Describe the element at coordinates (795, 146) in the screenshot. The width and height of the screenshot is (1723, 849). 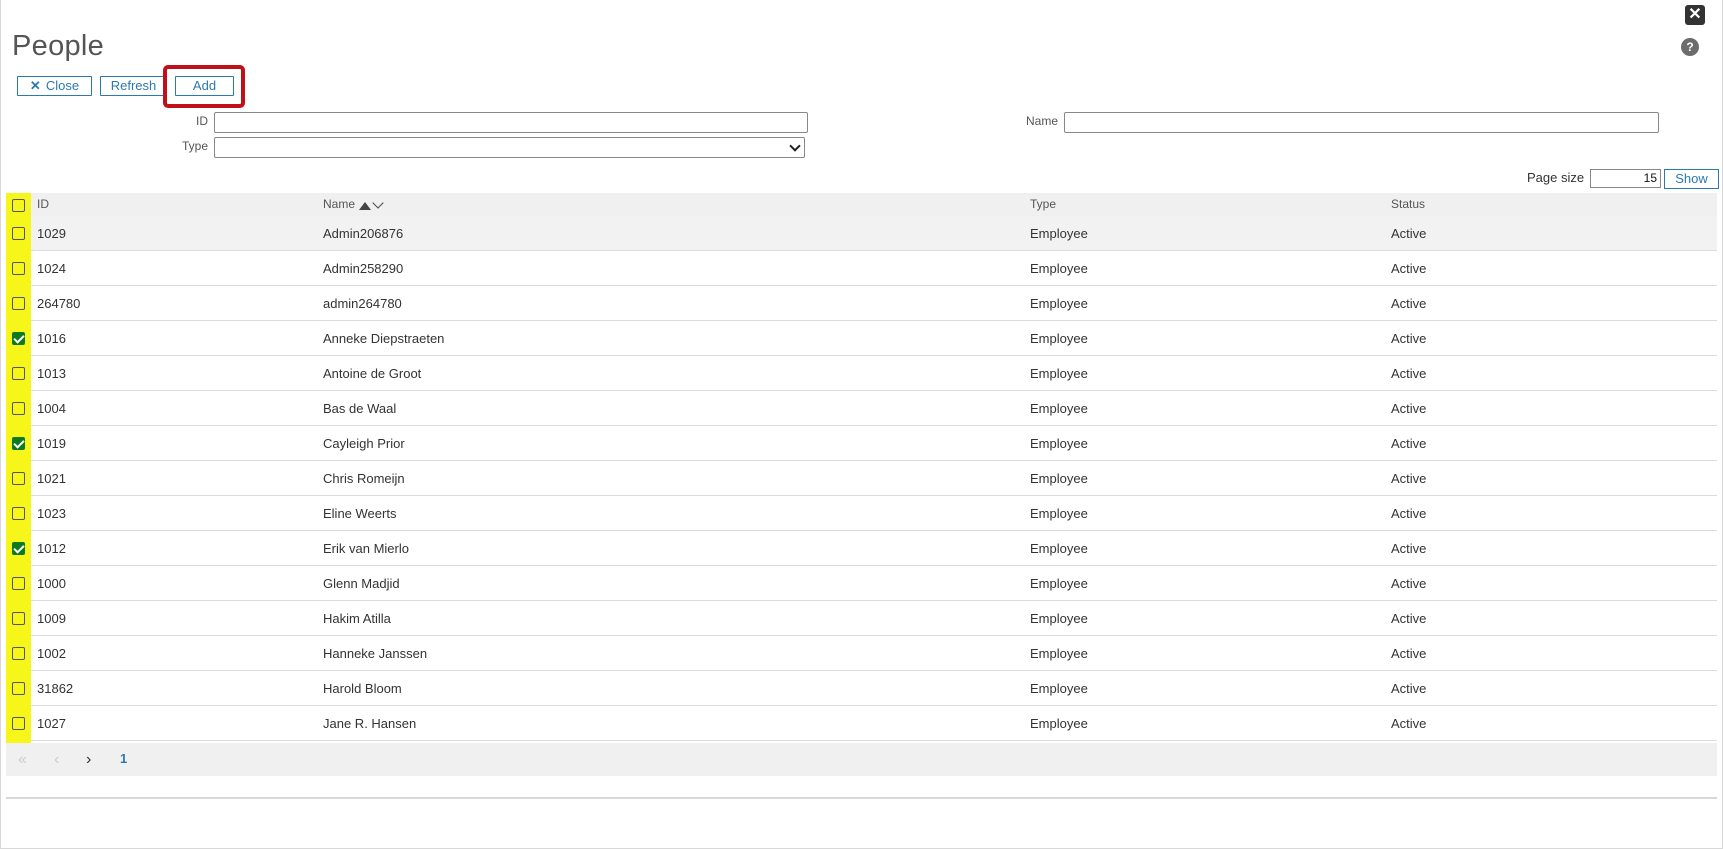
I see `chevron-down-icon` at that location.